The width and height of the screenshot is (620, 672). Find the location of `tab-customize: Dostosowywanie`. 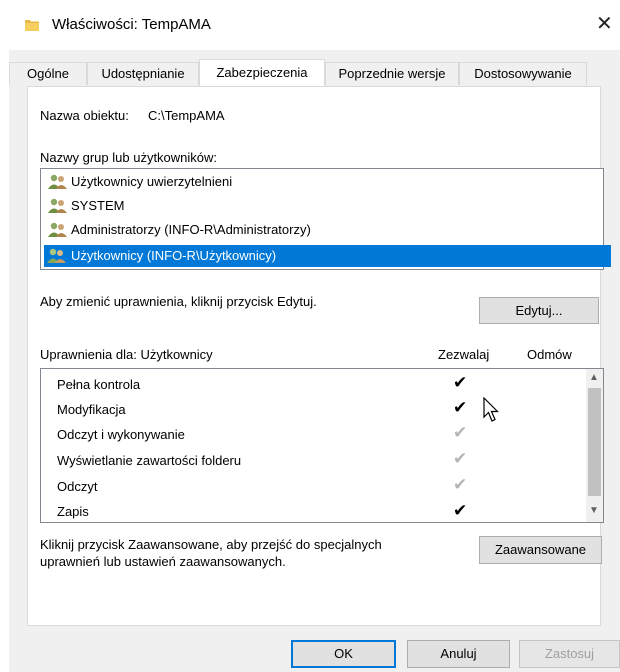

tab-customize: Dostosowywanie is located at coordinates (523, 73).